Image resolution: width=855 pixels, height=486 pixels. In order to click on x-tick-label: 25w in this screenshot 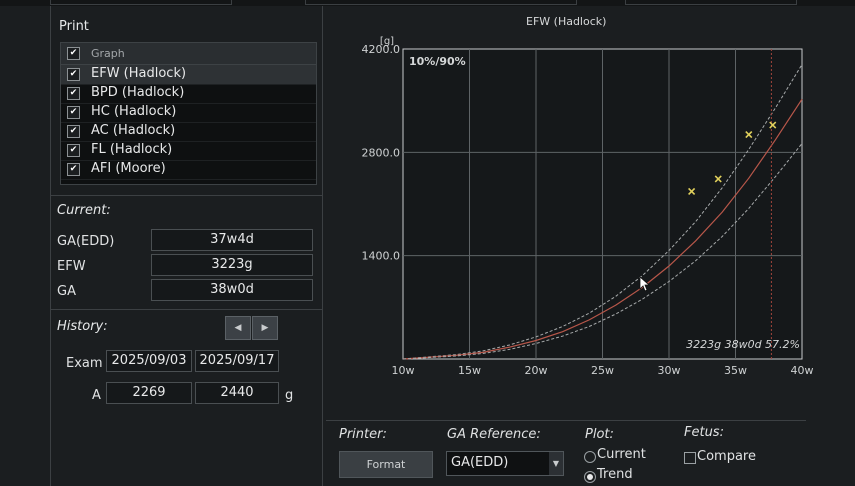, I will do `click(602, 370)`.